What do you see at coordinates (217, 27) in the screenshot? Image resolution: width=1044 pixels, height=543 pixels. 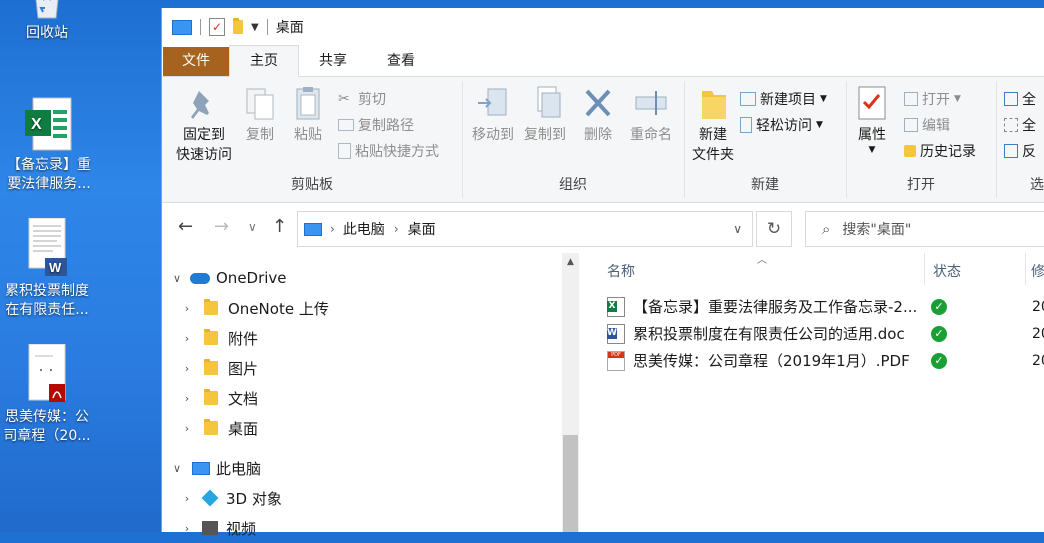 I see `properties-quick-icon: ✓` at bounding box center [217, 27].